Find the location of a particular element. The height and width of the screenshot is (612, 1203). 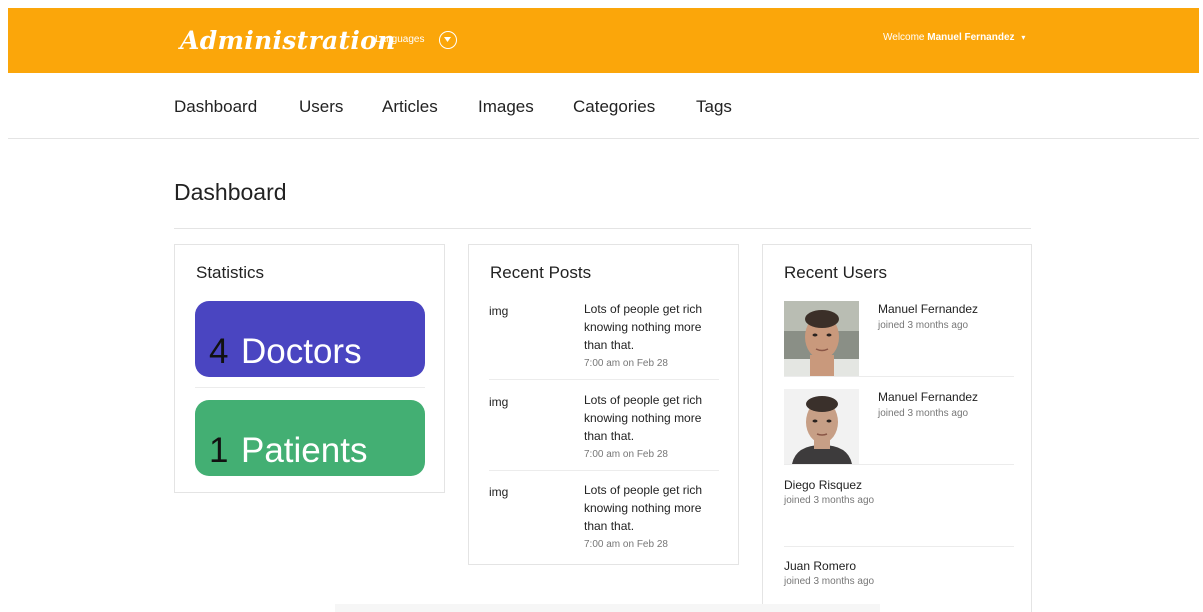

recent-posts-title: Recent Posts is located at coordinates (541, 272).